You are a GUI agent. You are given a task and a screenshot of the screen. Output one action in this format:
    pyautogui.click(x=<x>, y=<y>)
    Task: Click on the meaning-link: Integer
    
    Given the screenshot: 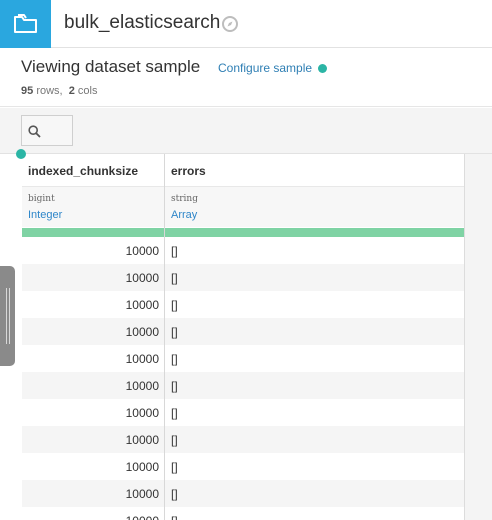 What is the action you would take?
    pyautogui.click(x=45, y=215)
    